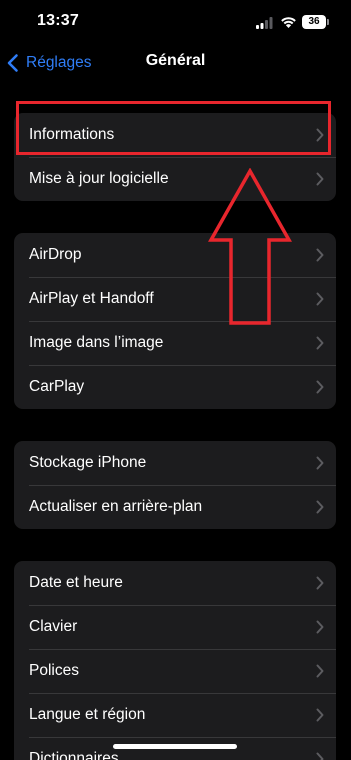  Describe the element at coordinates (76, 582) in the screenshot. I see `row-label: Date et heure` at that location.